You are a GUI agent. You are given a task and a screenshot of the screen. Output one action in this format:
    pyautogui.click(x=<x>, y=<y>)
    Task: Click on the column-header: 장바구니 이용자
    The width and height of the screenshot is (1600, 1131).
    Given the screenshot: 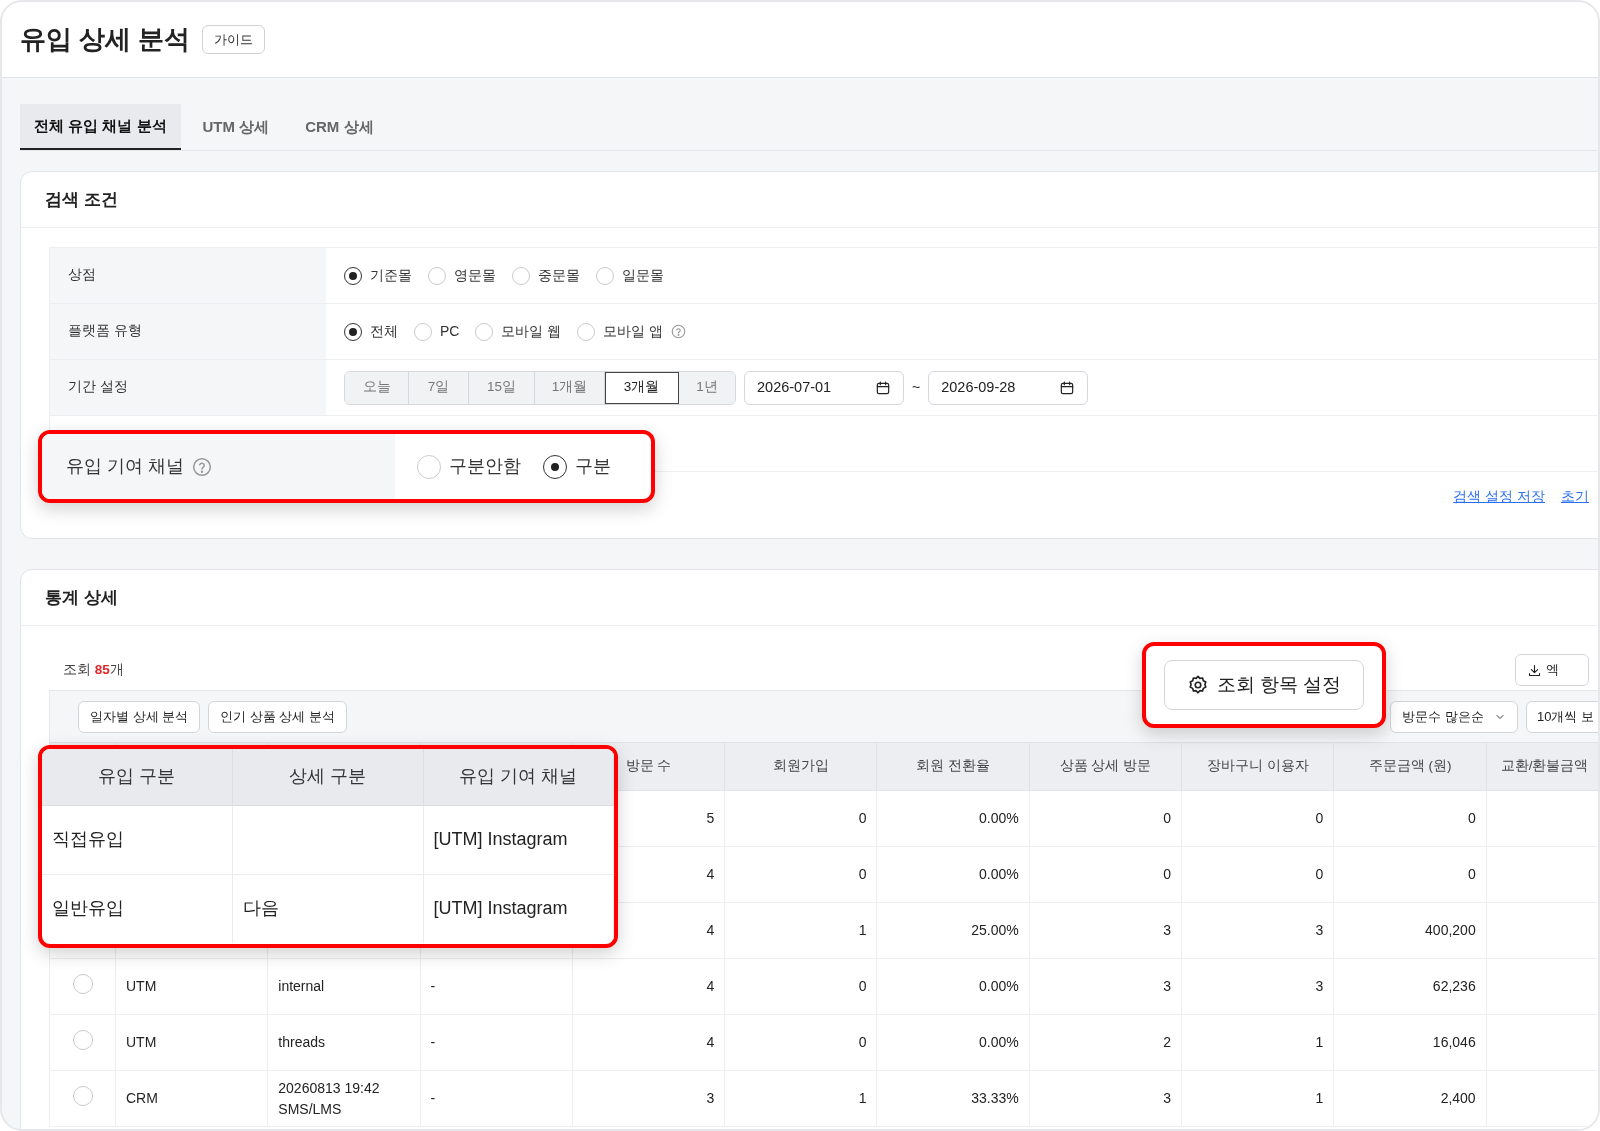 What is the action you would take?
    pyautogui.click(x=1257, y=766)
    